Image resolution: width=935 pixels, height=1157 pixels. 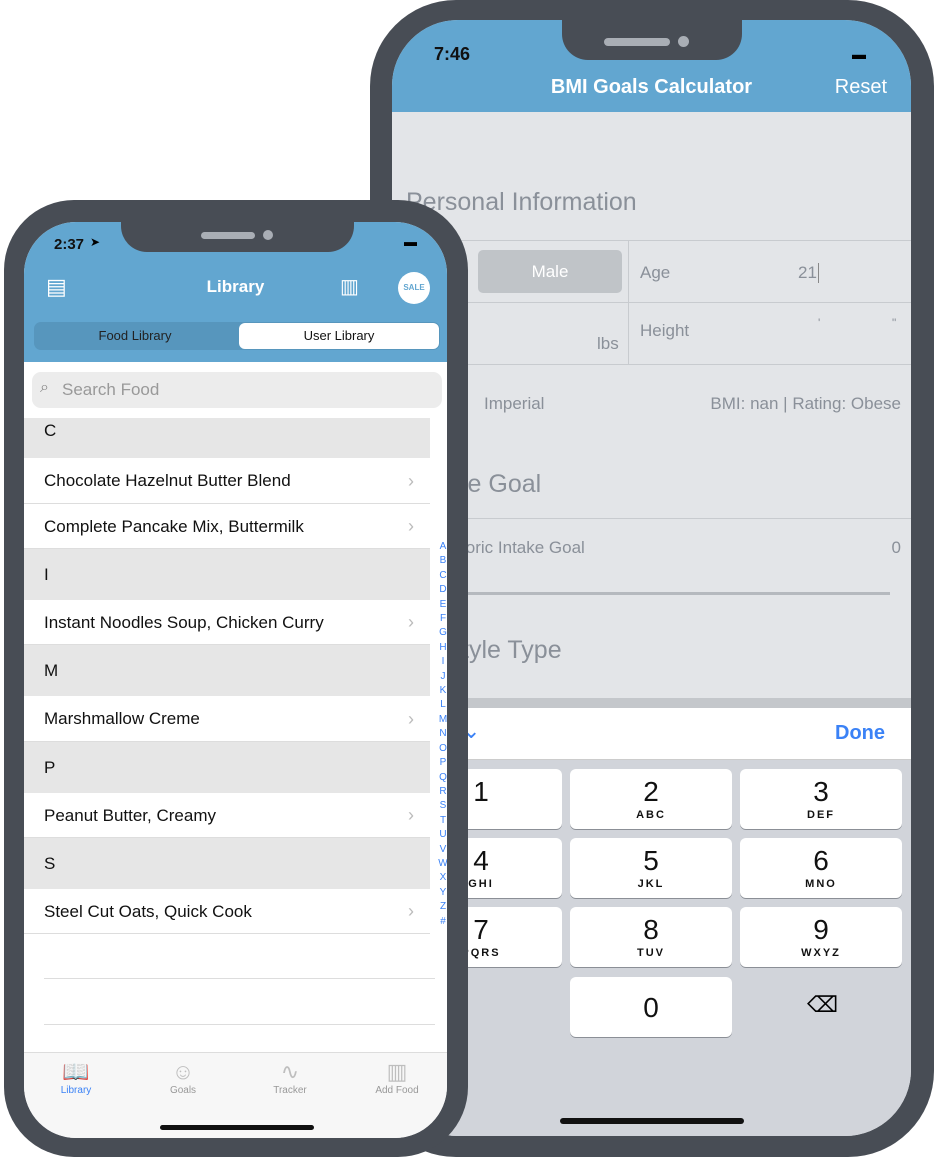 I want to click on key-0: 0, so click(x=651, y=1007).